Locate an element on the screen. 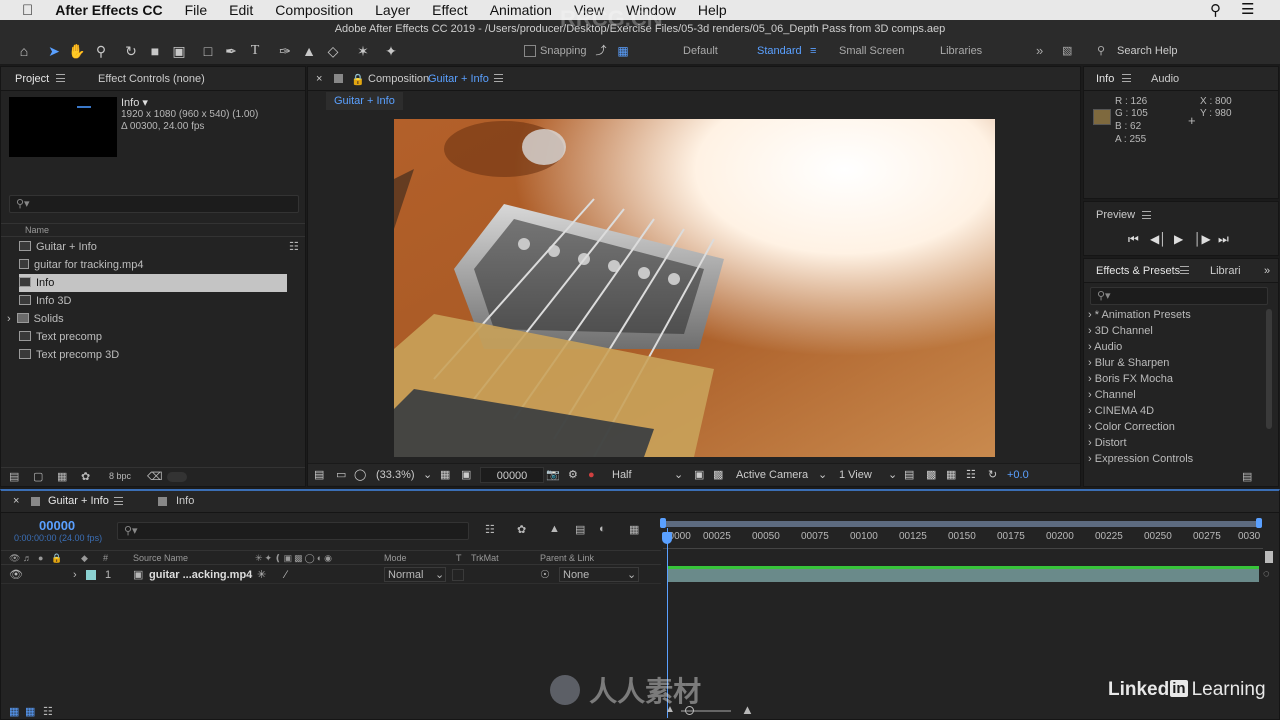 The image size is (1280, 720). project-menu-icon is located at coordinates (60, 78).